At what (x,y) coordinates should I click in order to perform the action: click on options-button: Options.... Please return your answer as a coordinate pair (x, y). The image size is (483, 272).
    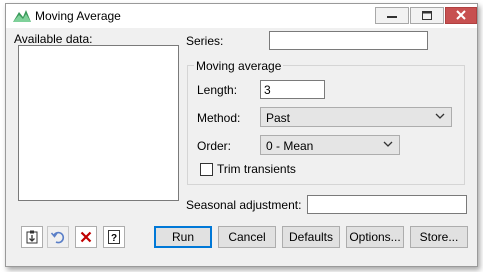
    Looking at the image, I should click on (375, 237).